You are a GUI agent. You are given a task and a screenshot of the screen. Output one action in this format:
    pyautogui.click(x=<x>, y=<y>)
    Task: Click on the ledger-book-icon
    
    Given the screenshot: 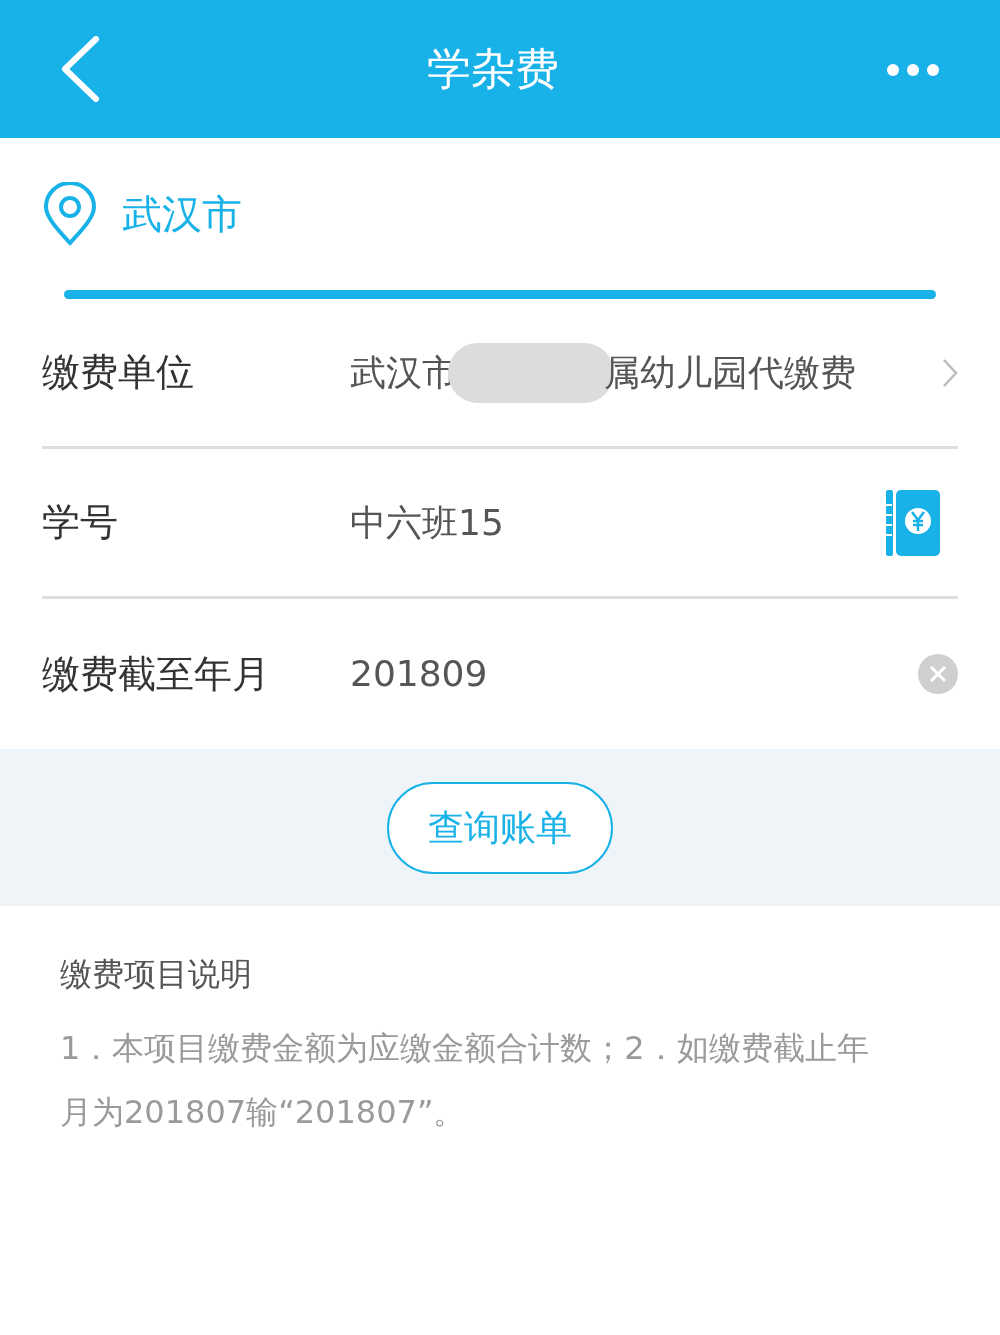 What is the action you would take?
    pyautogui.click(x=913, y=522)
    